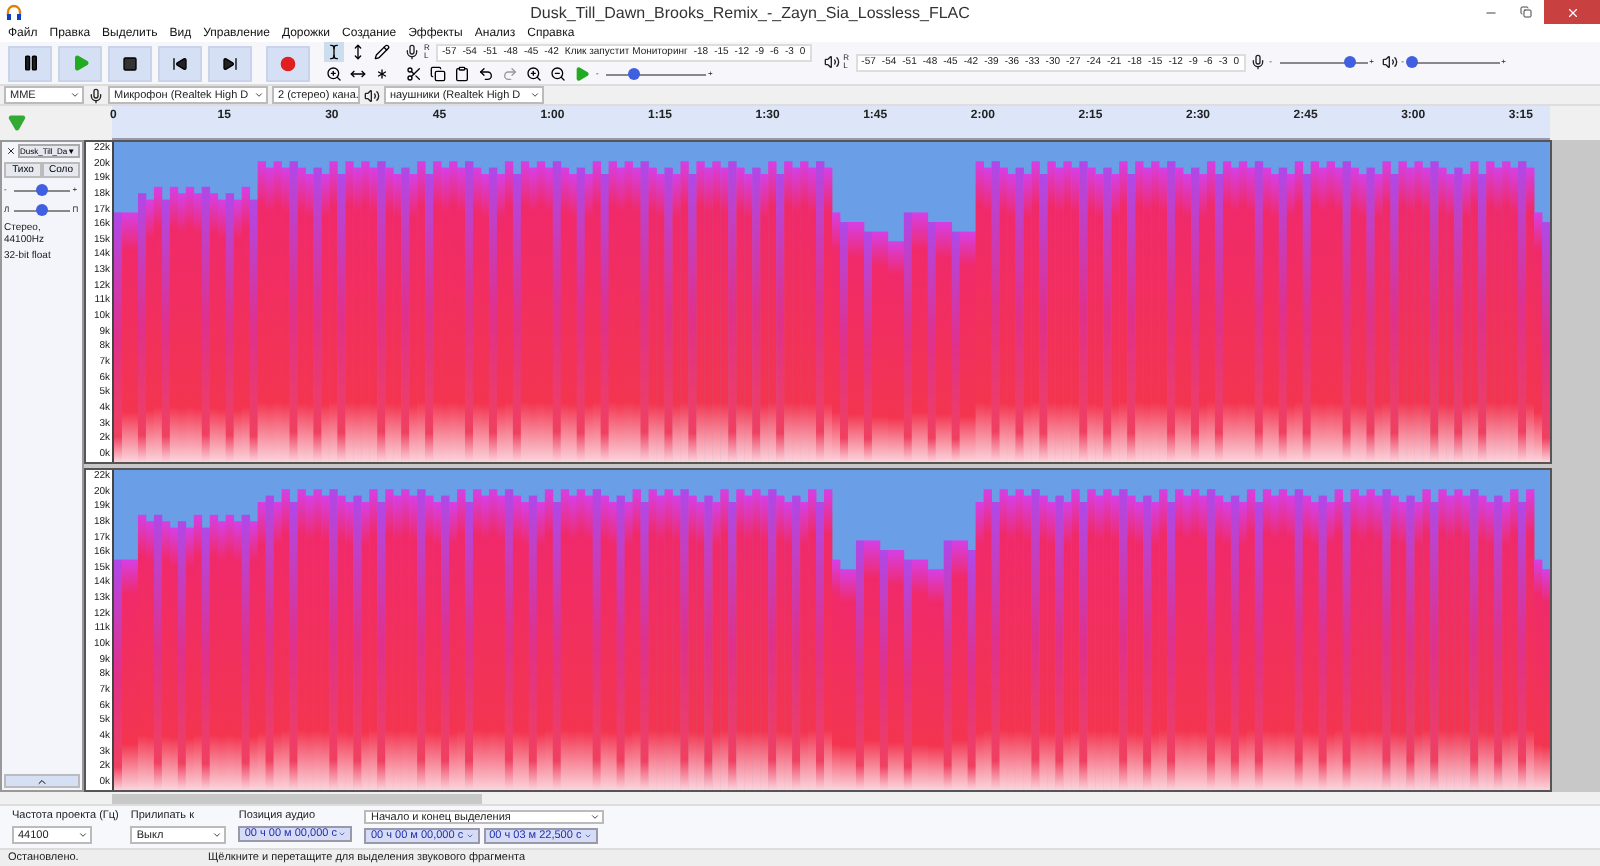 The width and height of the screenshot is (1600, 866). What do you see at coordinates (1526, 12) in the screenshot?
I see `restore-icon` at bounding box center [1526, 12].